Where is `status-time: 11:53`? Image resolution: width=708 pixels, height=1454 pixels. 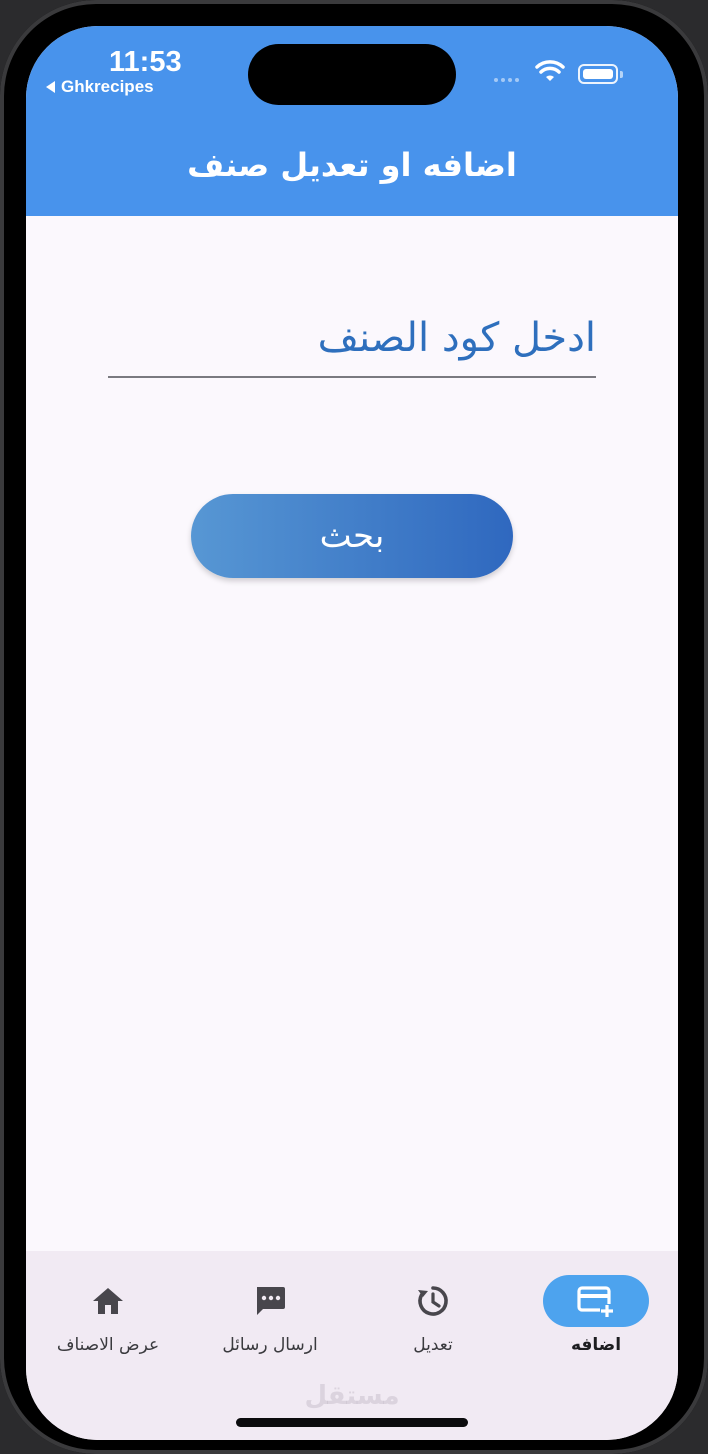
status-time: 11:53 is located at coordinates (145, 62).